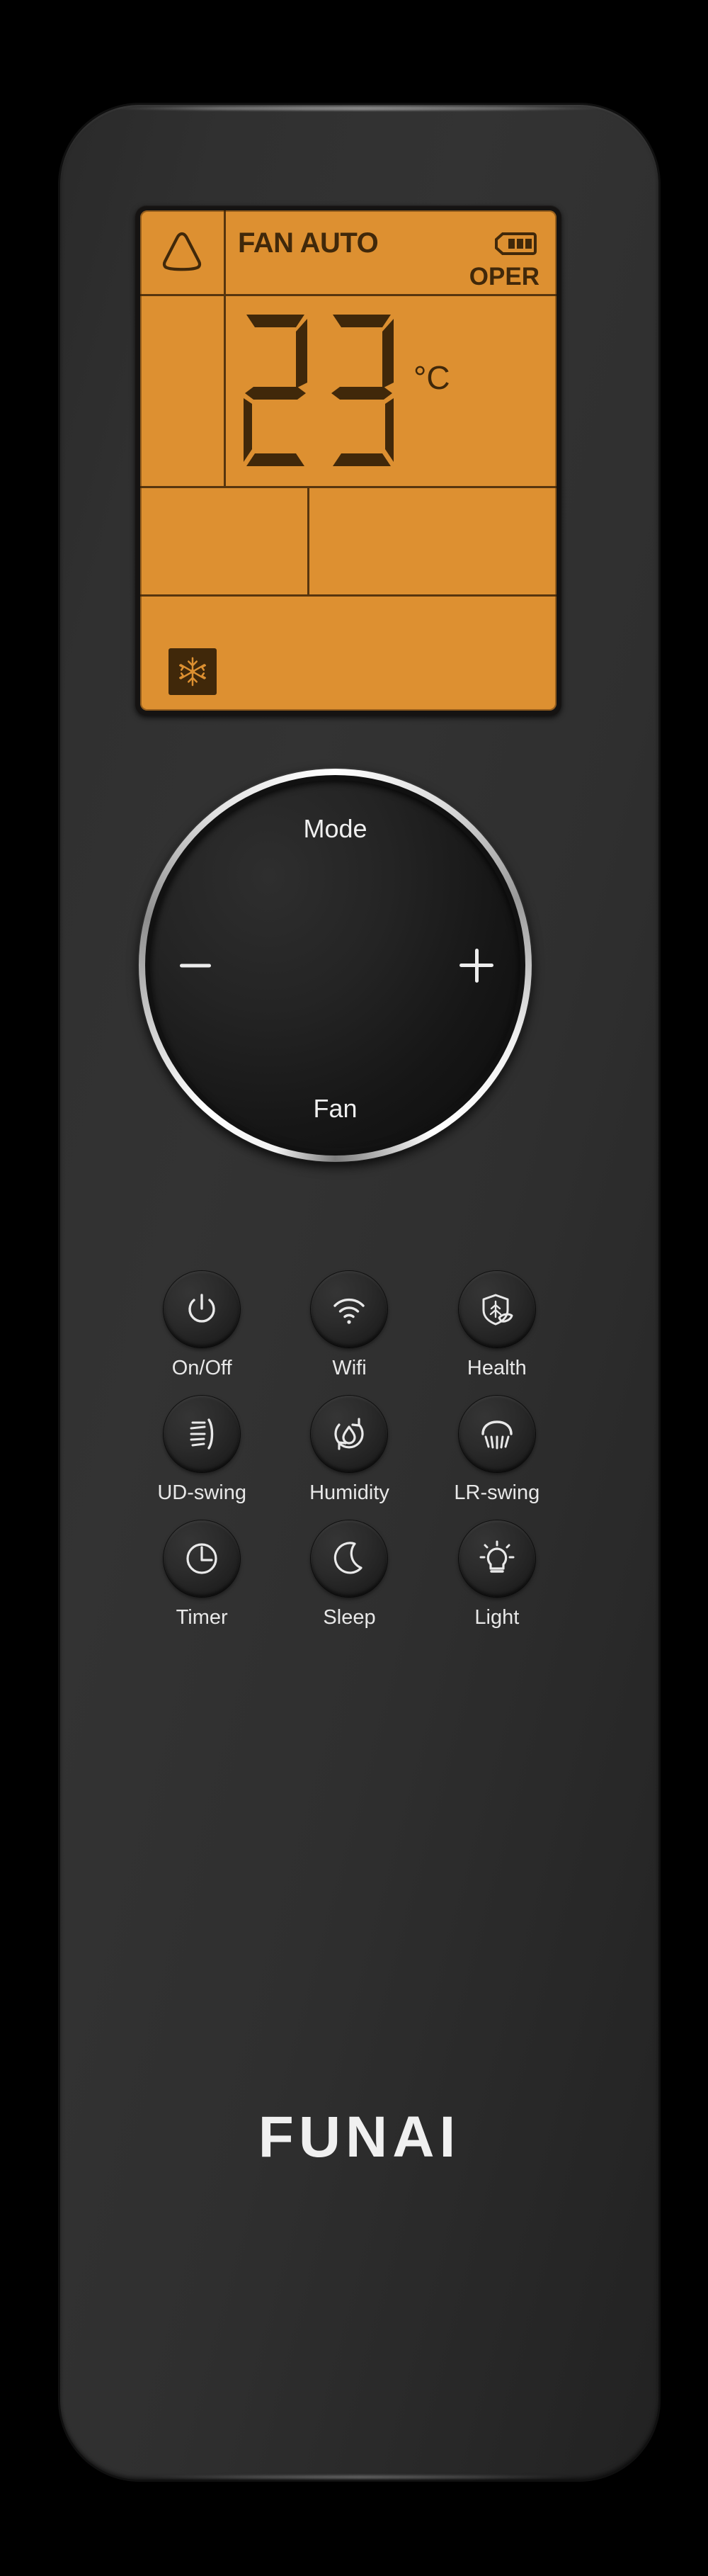 This screenshot has height=2576, width=708. What do you see at coordinates (349, 1368) in the screenshot?
I see `button-wifi-label: Wifi` at bounding box center [349, 1368].